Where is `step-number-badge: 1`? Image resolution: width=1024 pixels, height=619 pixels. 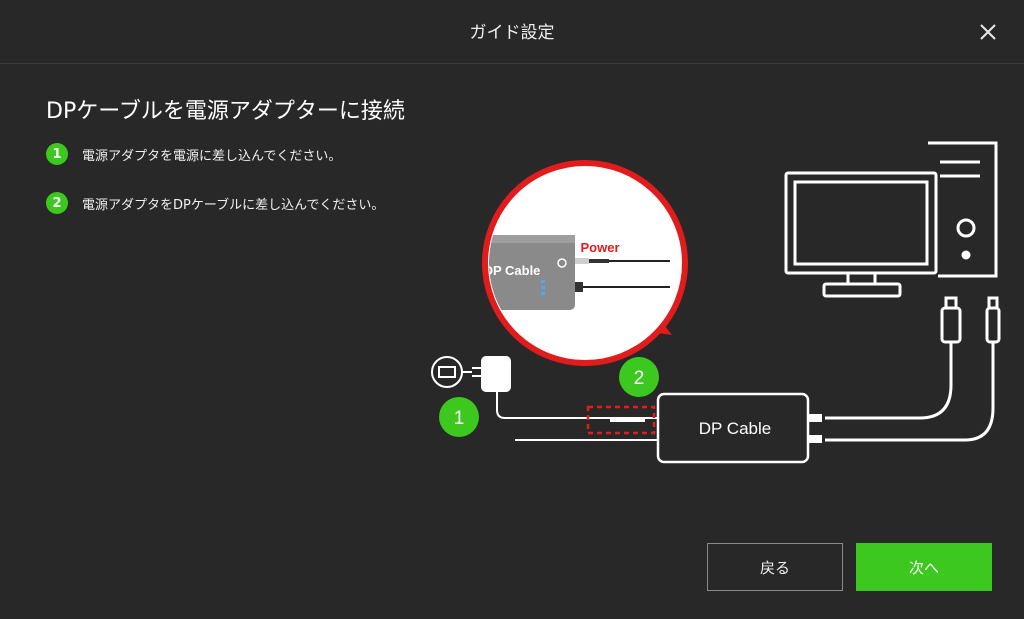 step-number-badge: 1 is located at coordinates (57, 154).